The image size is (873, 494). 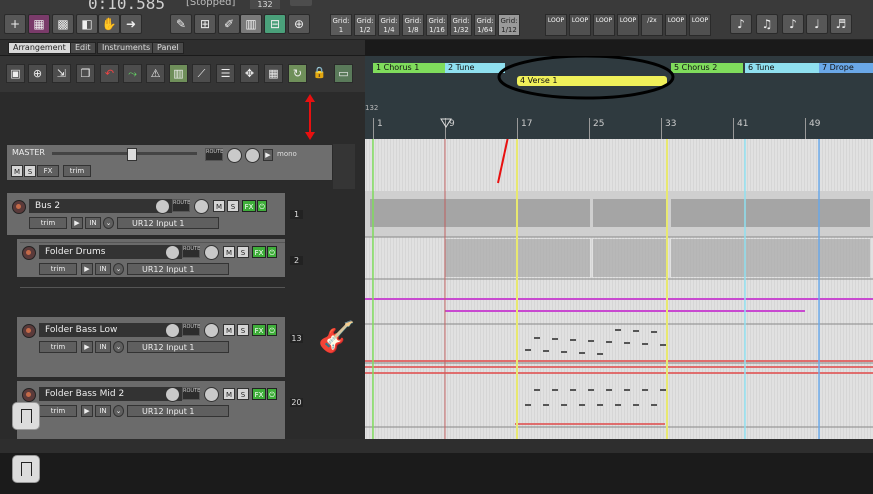 What do you see at coordinates (214, 154) in the screenshot?
I see `master-route-button: ROUTE` at bounding box center [214, 154].